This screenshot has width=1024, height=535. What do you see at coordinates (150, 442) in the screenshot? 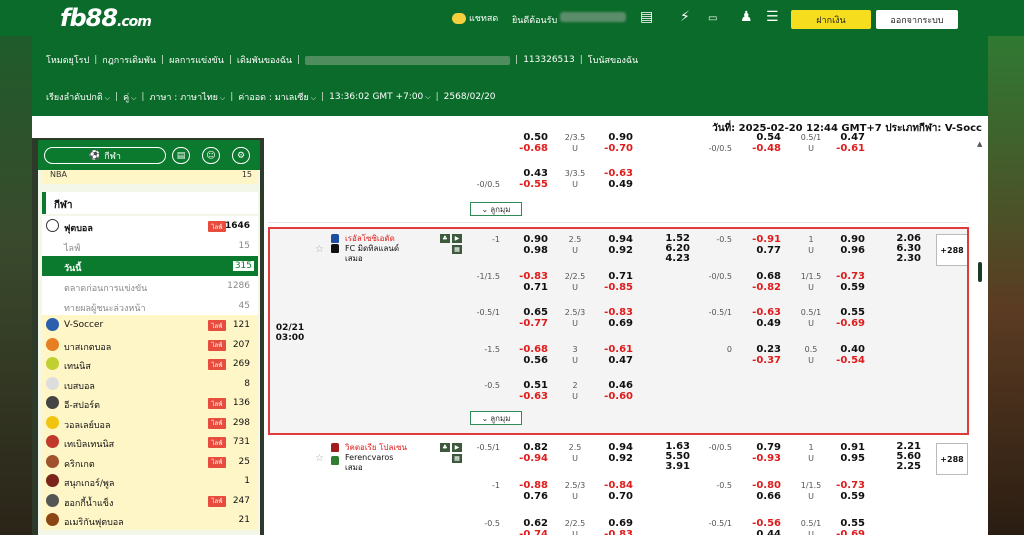
I see `sidebar-item-sport: เทเบิลเทนนิส ไลฟ์ 731` at bounding box center [150, 442].